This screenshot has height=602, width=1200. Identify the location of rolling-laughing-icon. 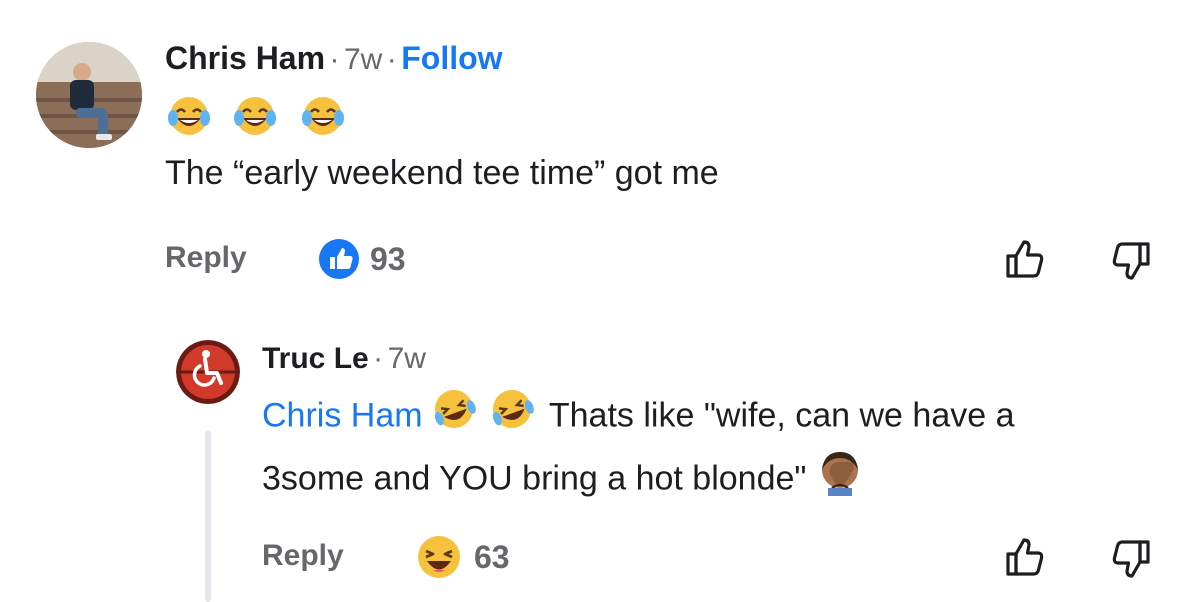
(486, 417).